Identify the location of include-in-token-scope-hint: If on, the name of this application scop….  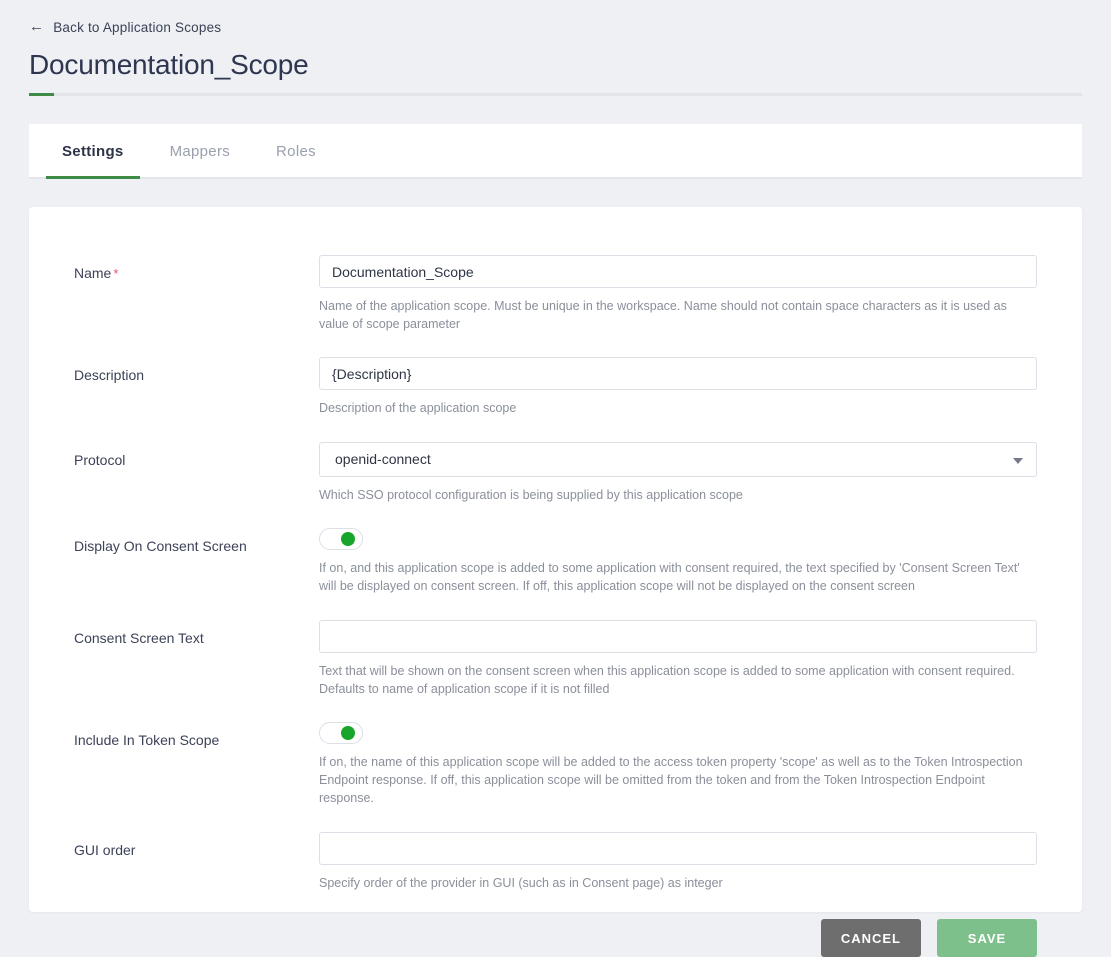
(671, 780).